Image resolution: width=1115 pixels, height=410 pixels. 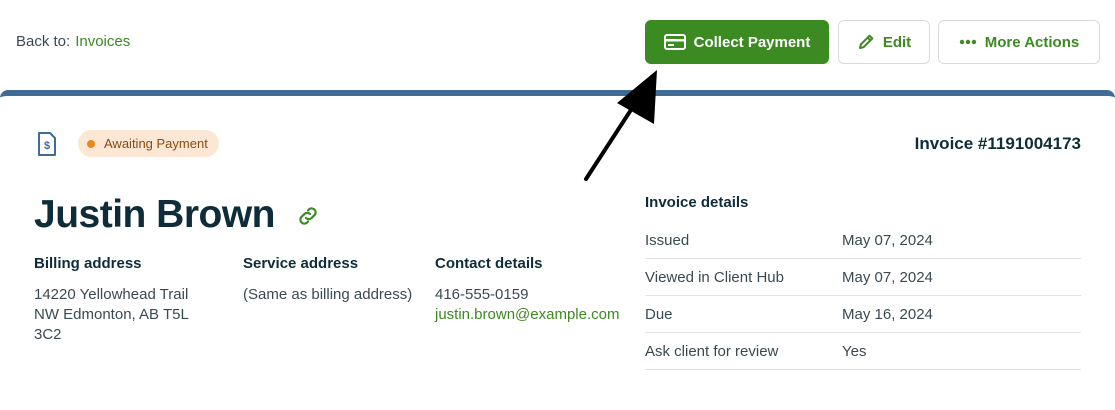 I want to click on pencil-icon, so click(x=866, y=42).